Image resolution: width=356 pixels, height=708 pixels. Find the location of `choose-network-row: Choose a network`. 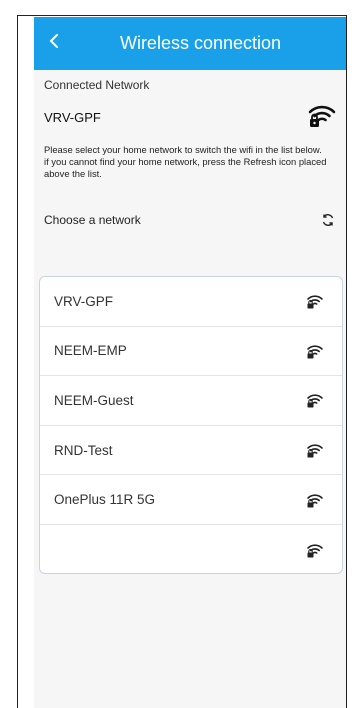

choose-network-row: Choose a network is located at coordinates (190, 220).